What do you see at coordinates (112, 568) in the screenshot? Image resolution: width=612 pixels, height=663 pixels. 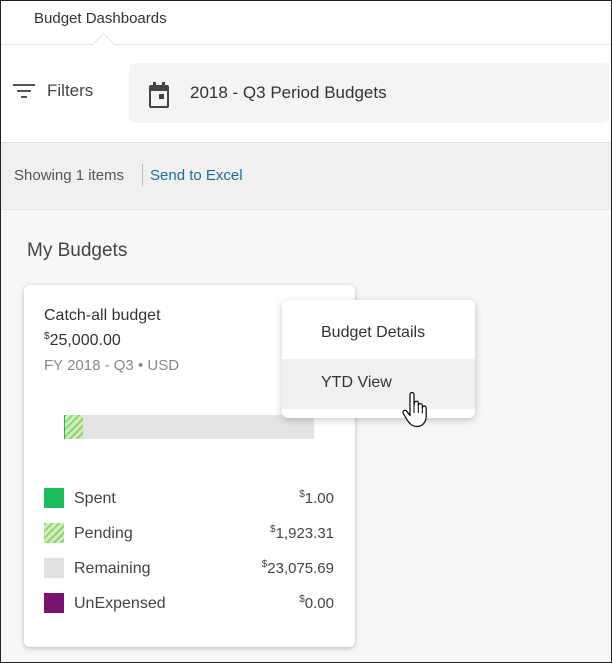 I see `legend-label: Remaining` at bounding box center [112, 568].